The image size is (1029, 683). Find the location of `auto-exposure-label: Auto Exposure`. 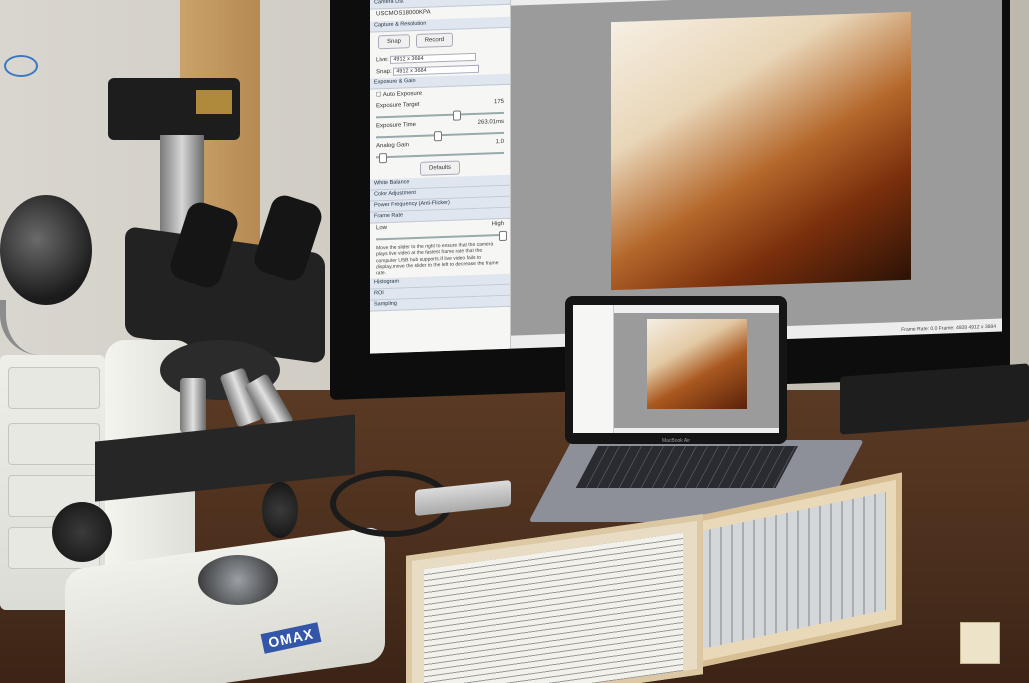

auto-exposure-label: Auto Exposure is located at coordinates (402, 94).